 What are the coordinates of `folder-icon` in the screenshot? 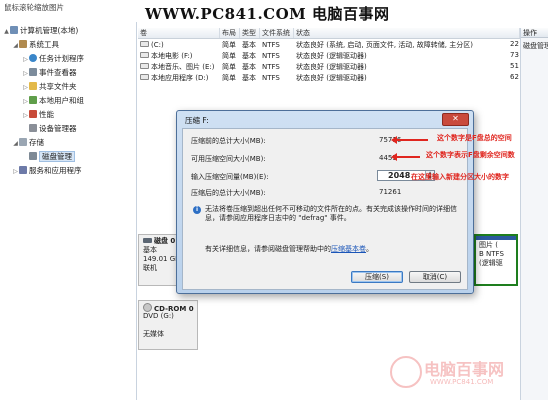 It's located at (33, 86).